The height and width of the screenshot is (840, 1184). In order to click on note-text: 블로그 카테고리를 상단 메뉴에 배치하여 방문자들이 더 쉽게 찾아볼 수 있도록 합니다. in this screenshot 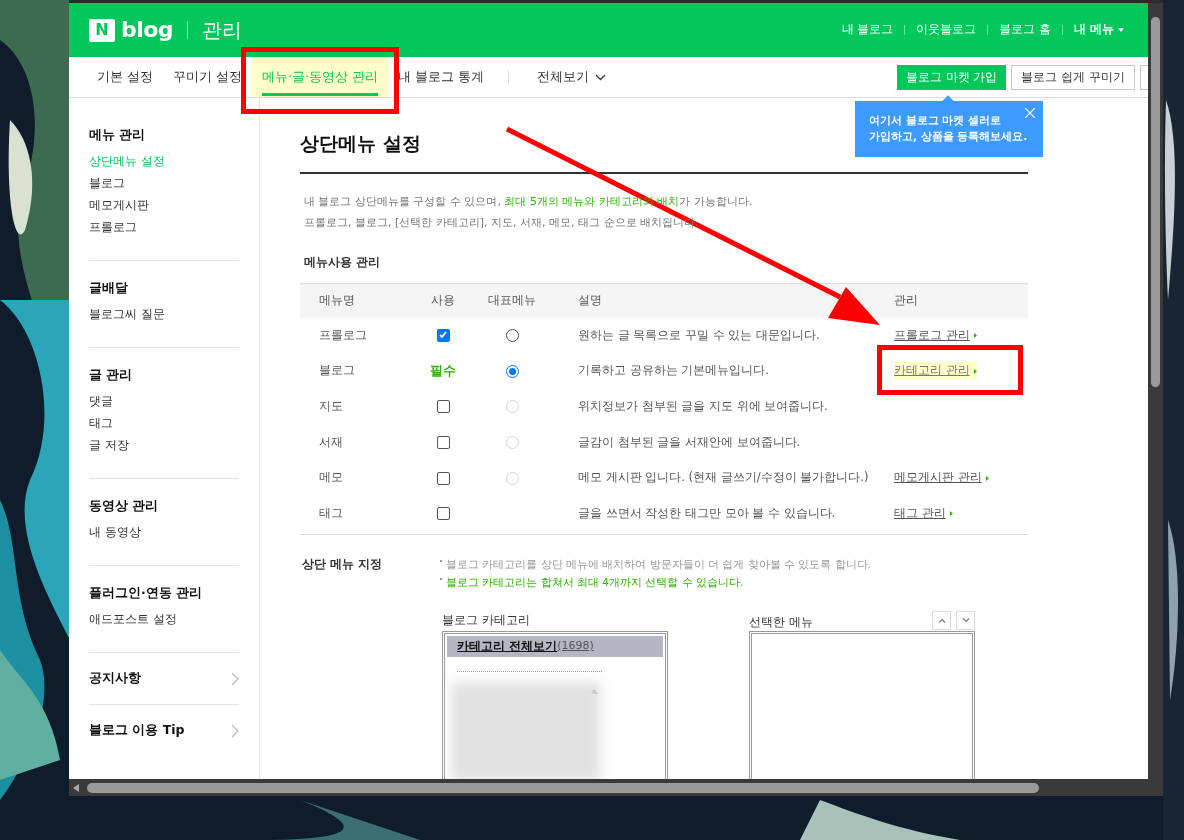, I will do `click(659, 564)`.